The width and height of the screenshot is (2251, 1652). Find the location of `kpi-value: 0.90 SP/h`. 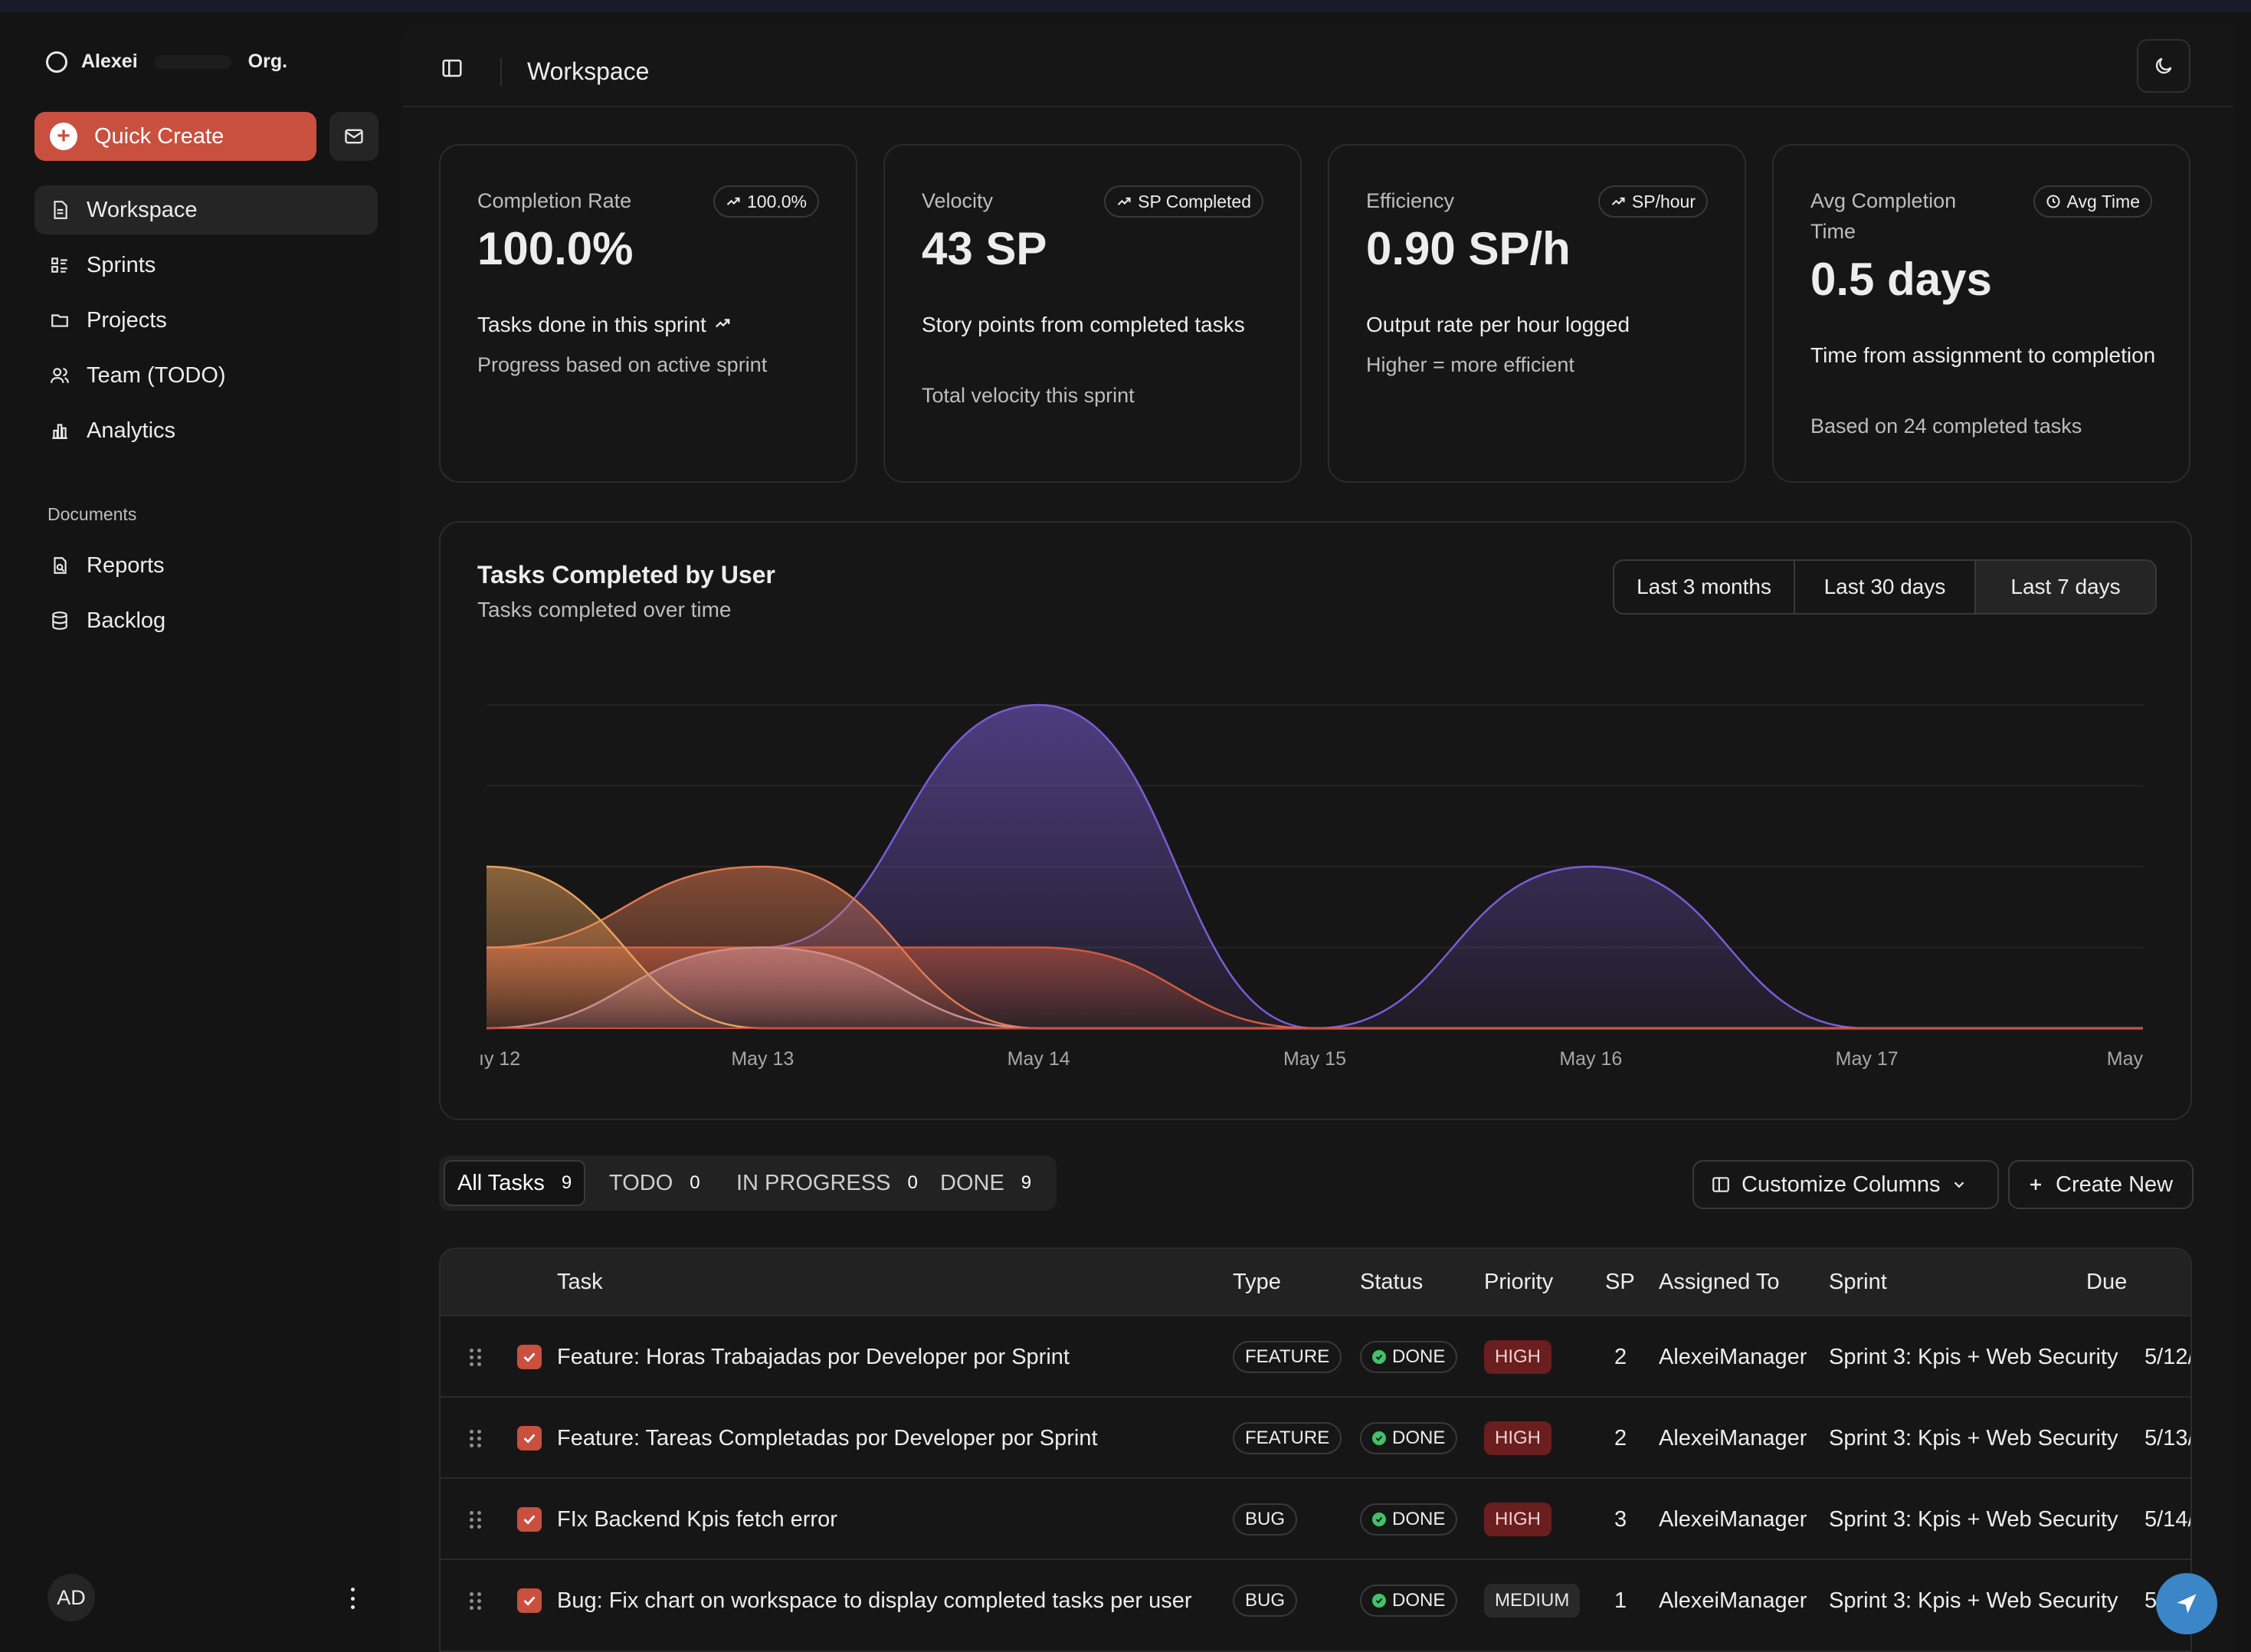

kpi-value: 0.90 SP/h is located at coordinates (1468, 249).